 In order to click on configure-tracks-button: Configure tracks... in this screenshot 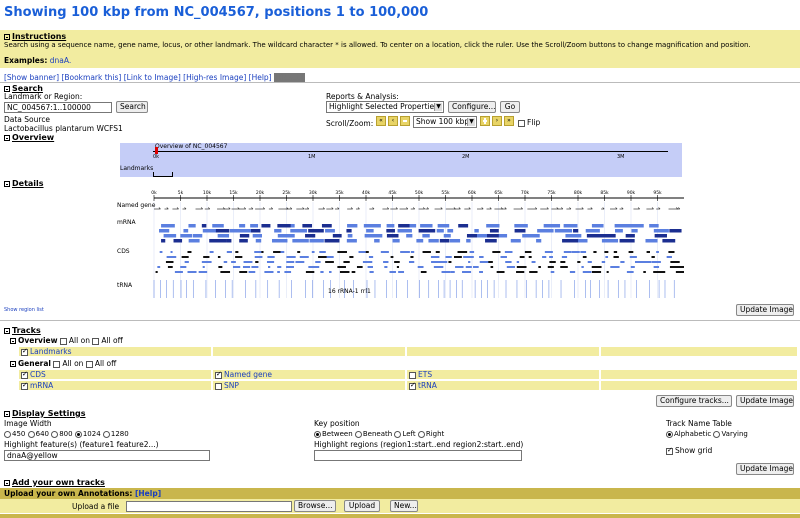, I will do `click(694, 401)`.